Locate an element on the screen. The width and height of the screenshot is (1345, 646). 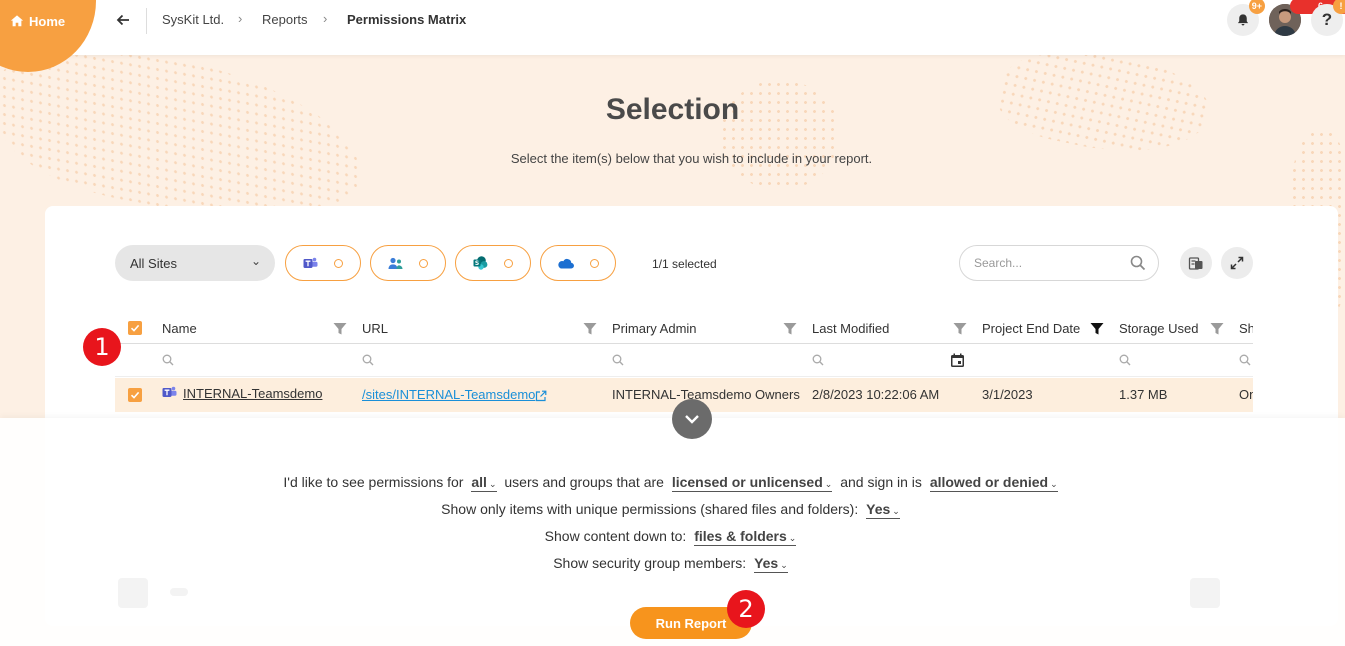
column-header-project-end-date: Project End Date is located at coordinates (1031, 328).